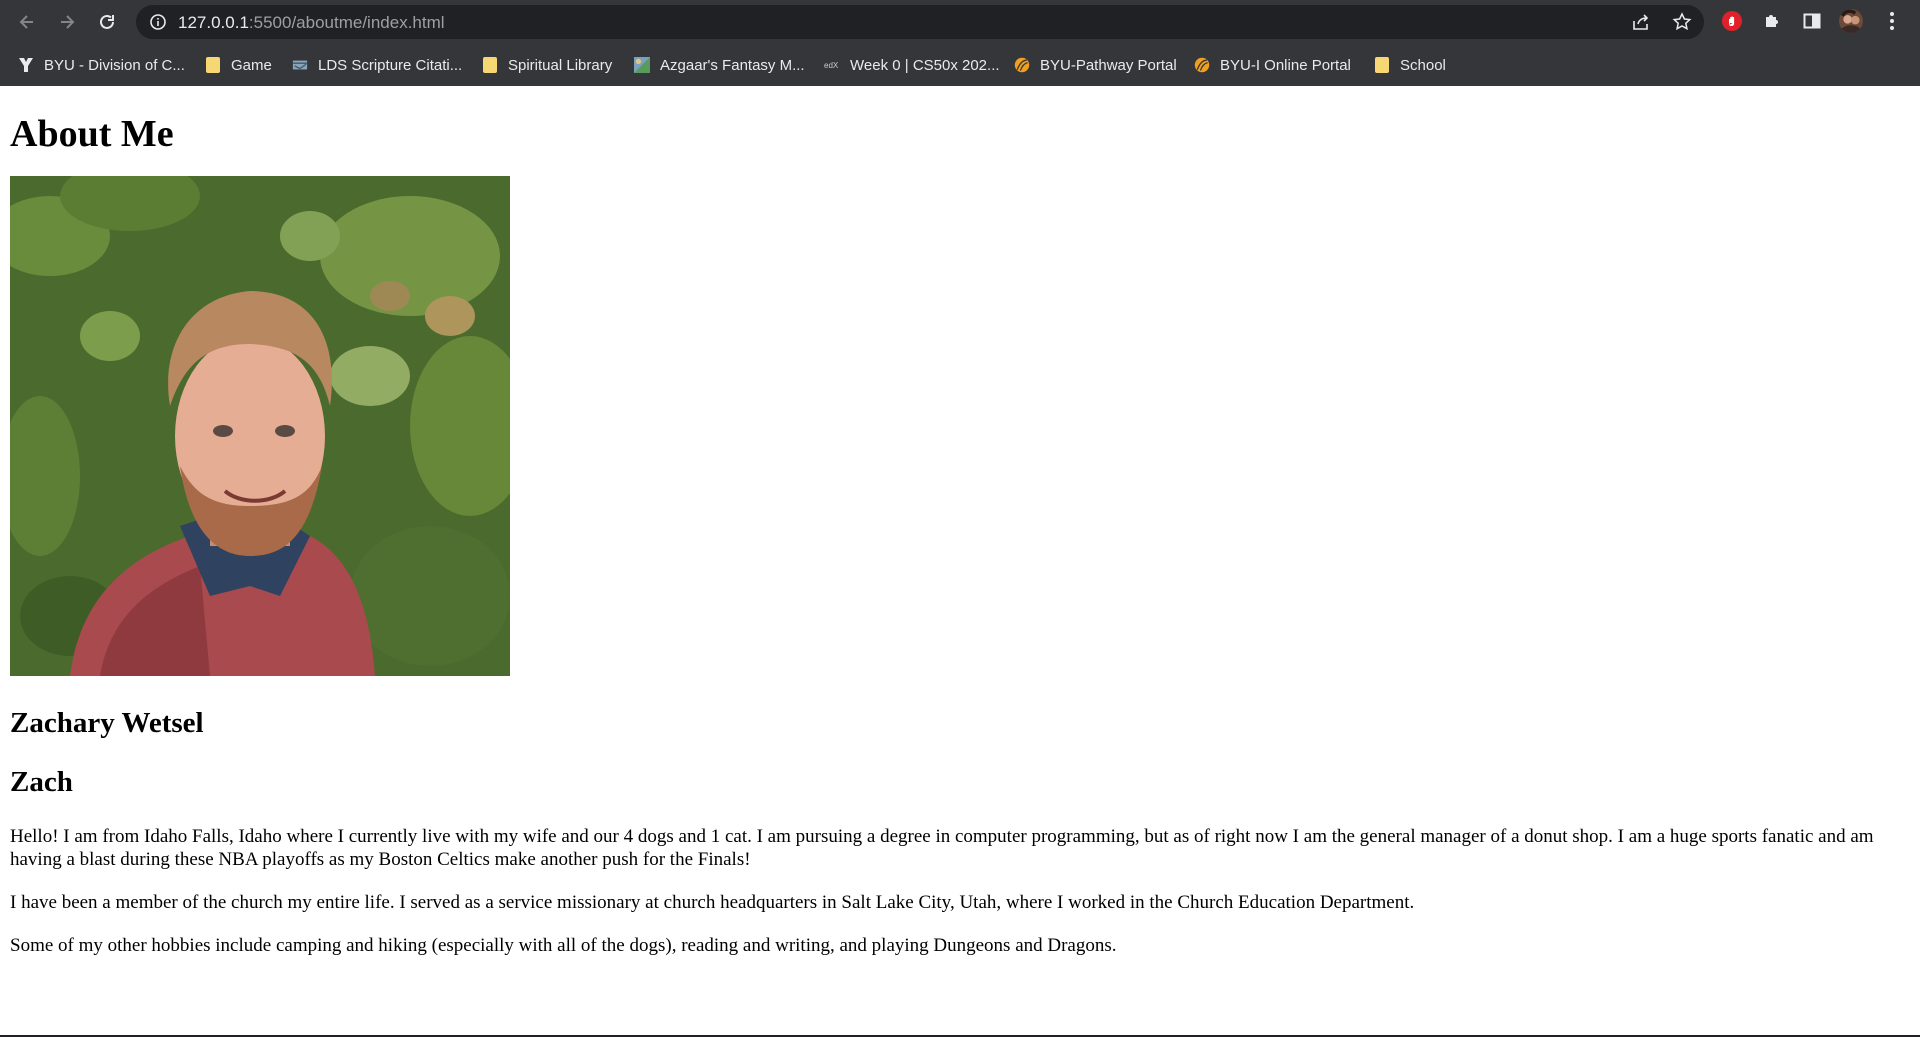 Image resolution: width=1920 pixels, height=1037 pixels. Describe the element at coordinates (300, 65) in the screenshot. I see `scripture-icon` at that location.